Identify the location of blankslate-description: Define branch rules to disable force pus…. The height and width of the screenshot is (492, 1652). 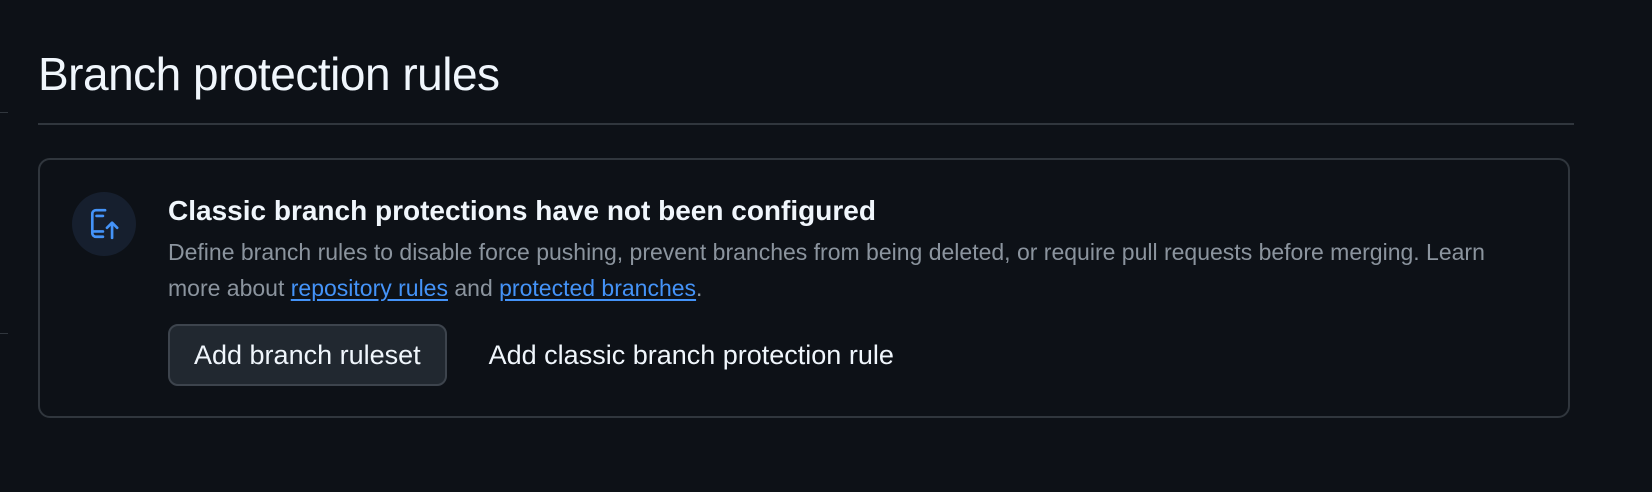
(833, 270).